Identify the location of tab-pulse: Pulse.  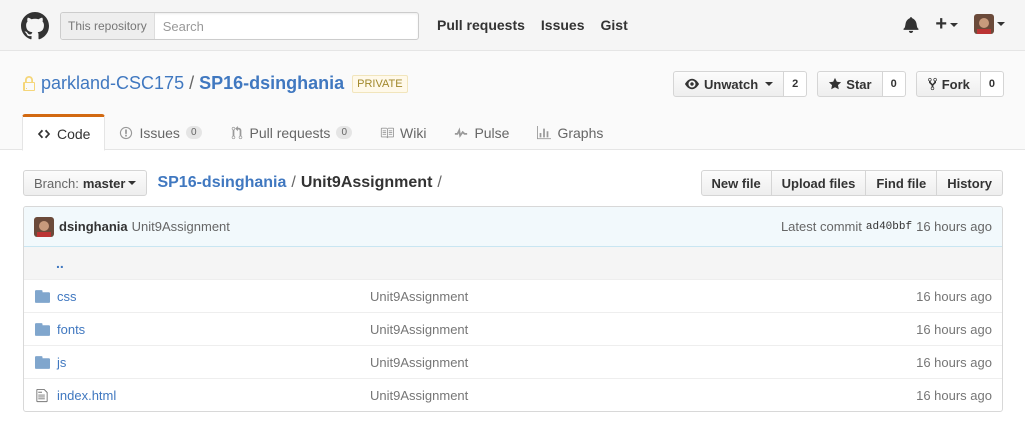
(481, 132).